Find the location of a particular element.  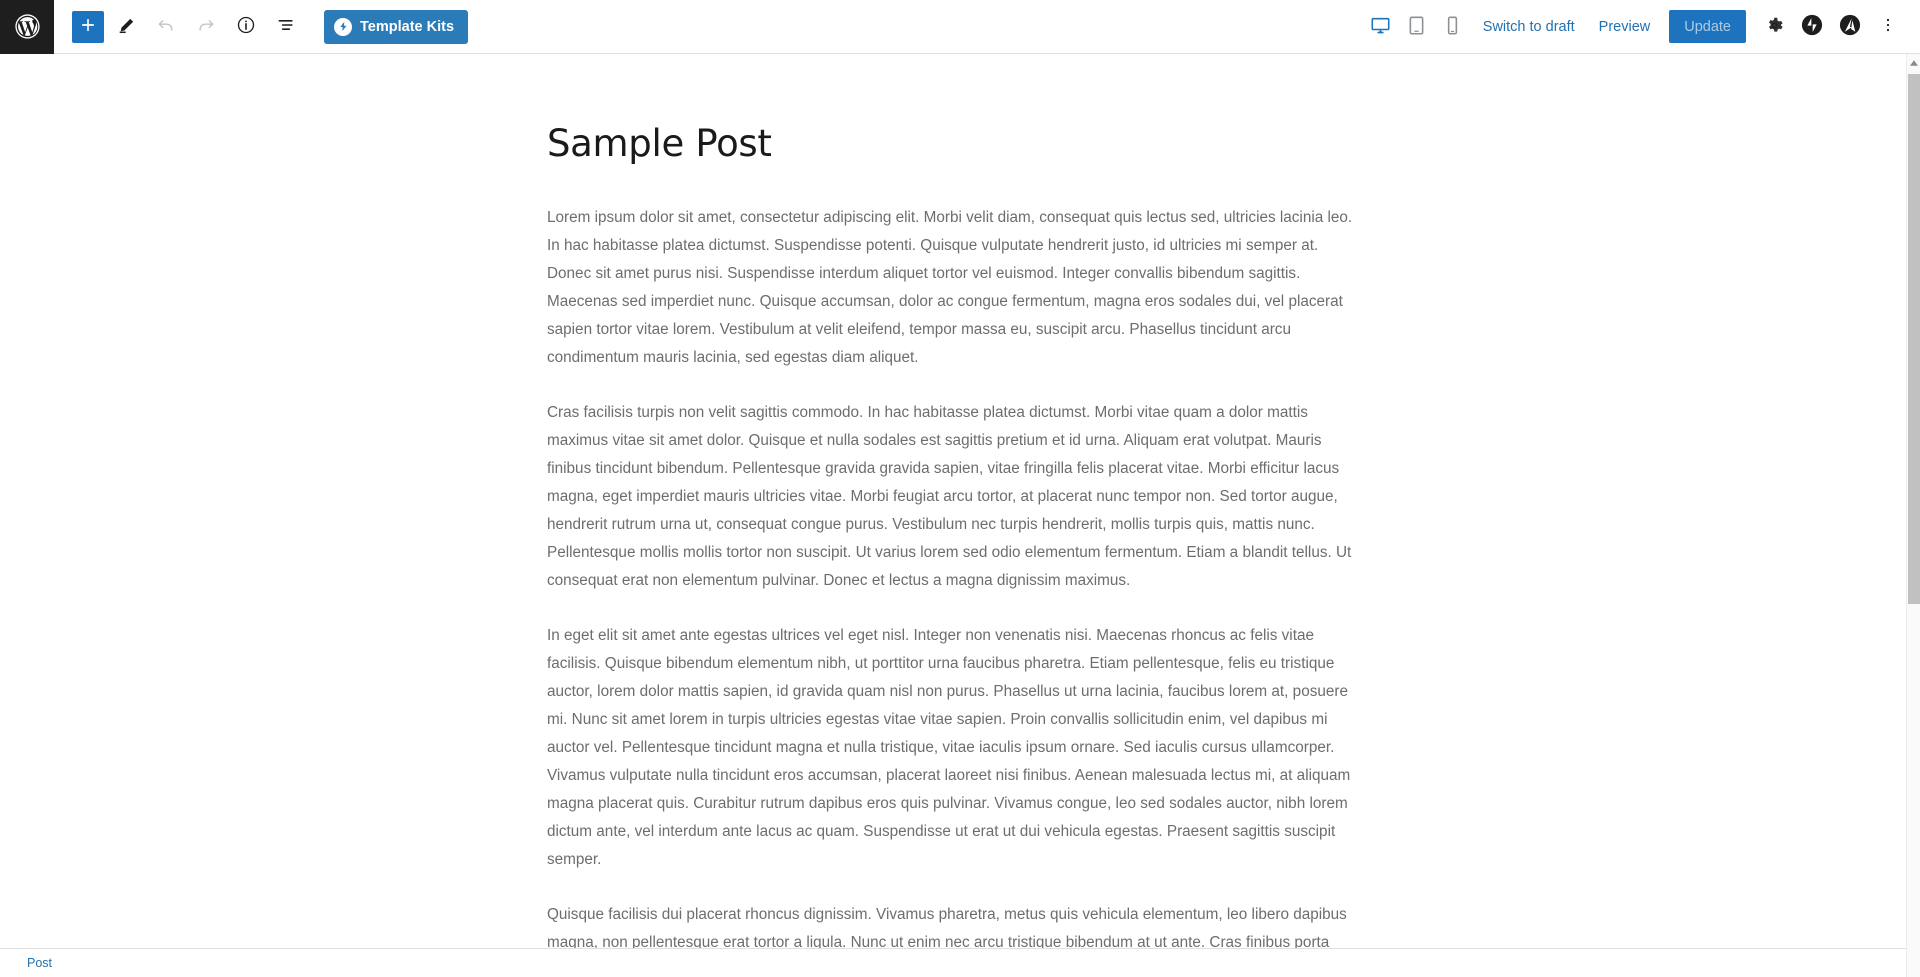

list-view-icon is located at coordinates (286, 26).